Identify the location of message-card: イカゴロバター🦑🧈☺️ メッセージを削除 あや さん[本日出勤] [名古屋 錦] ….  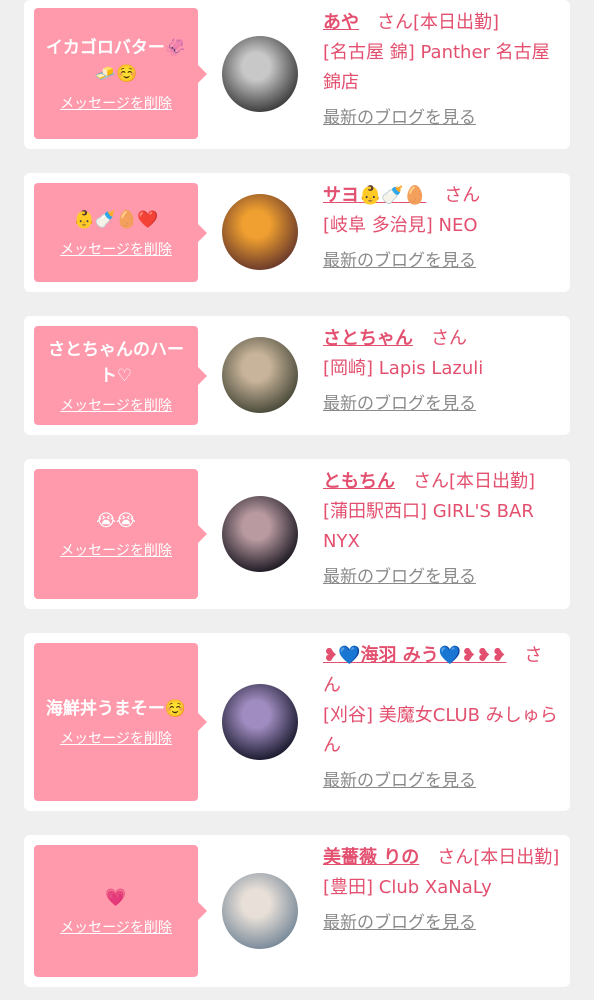
(297, 74).